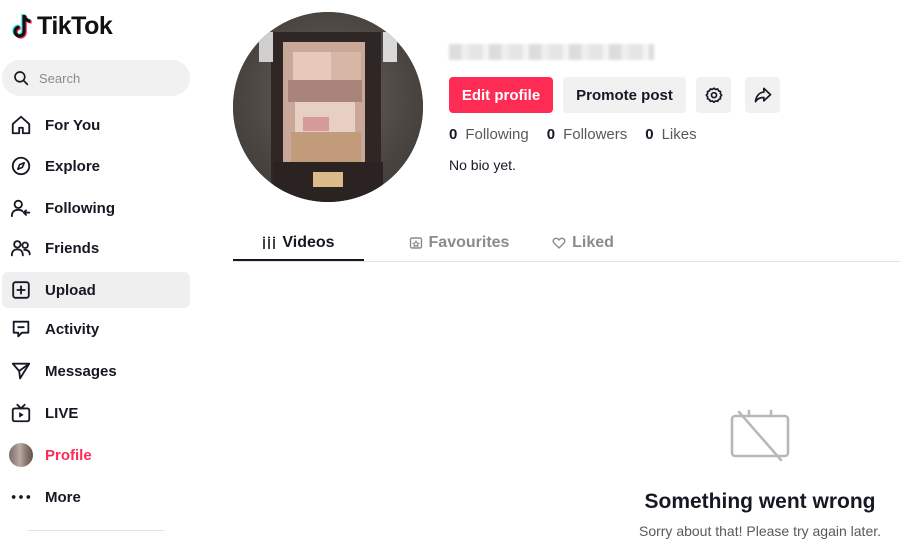  What do you see at coordinates (308, 242) in the screenshot?
I see `tab-label: Videos` at bounding box center [308, 242].